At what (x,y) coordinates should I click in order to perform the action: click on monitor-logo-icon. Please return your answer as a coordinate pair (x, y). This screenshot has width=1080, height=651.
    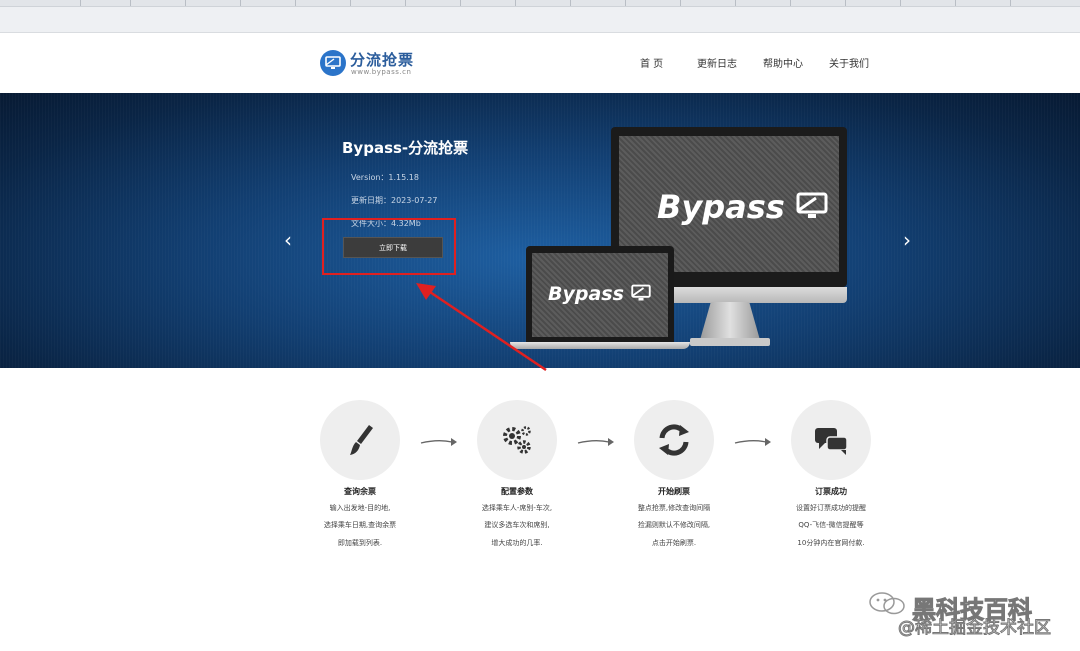
    Looking at the image, I should click on (333, 63).